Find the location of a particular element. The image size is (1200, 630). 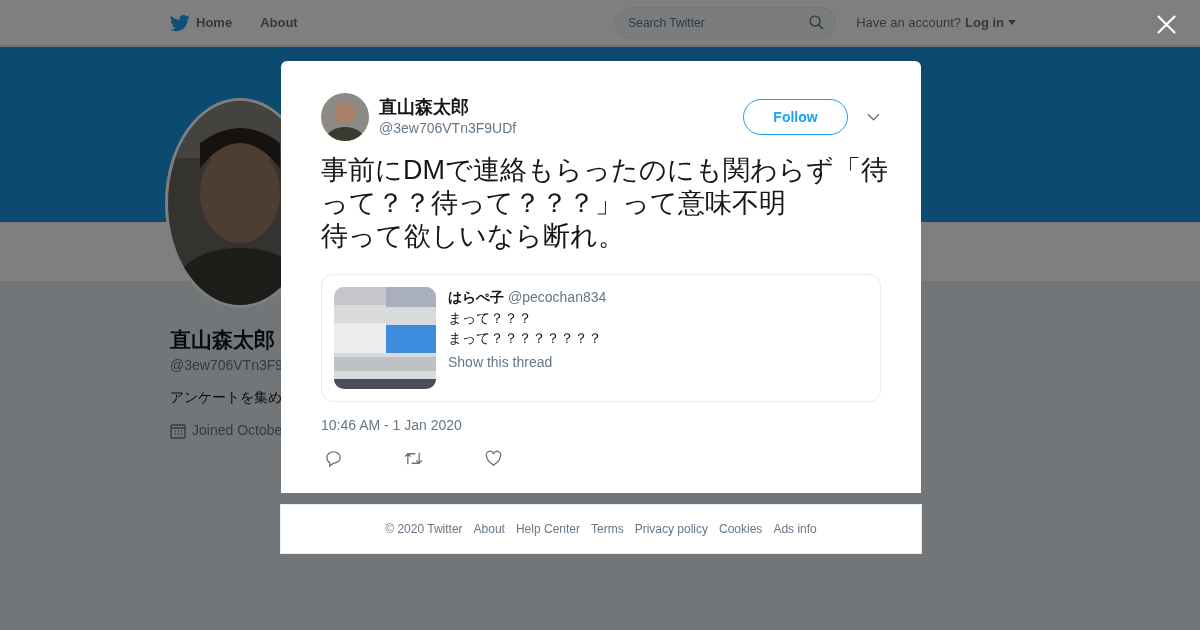

quoted-author-name: はらぺ子 is located at coordinates (476, 297).